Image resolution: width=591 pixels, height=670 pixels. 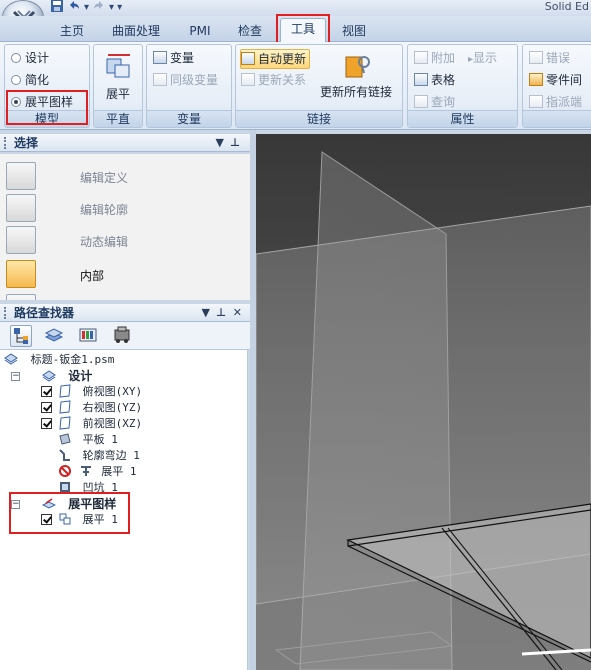 What do you see at coordinates (97, 472) in the screenshot?
I see `tree-item-flatten-suppressed: 展平 1` at bounding box center [97, 472].